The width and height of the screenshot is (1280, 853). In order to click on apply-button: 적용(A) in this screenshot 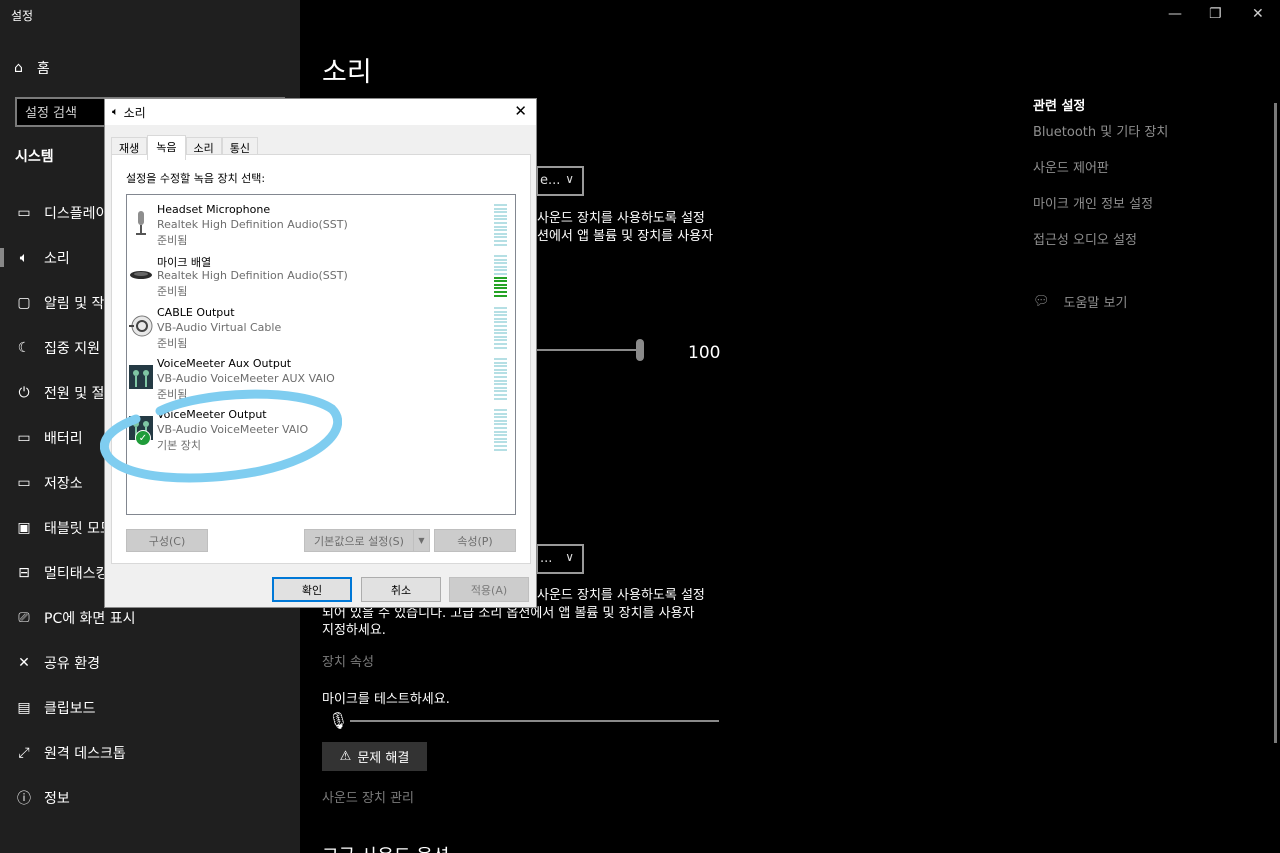, I will do `click(489, 589)`.